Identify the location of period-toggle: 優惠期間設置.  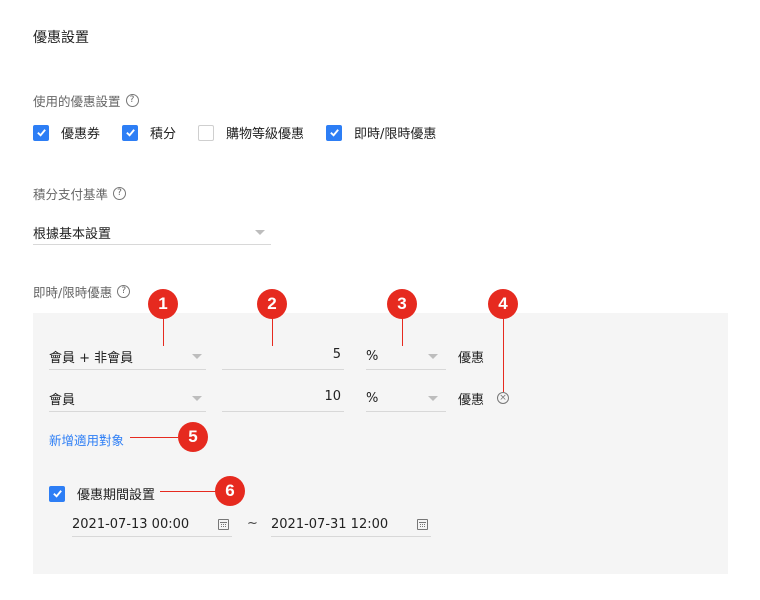
(102, 493).